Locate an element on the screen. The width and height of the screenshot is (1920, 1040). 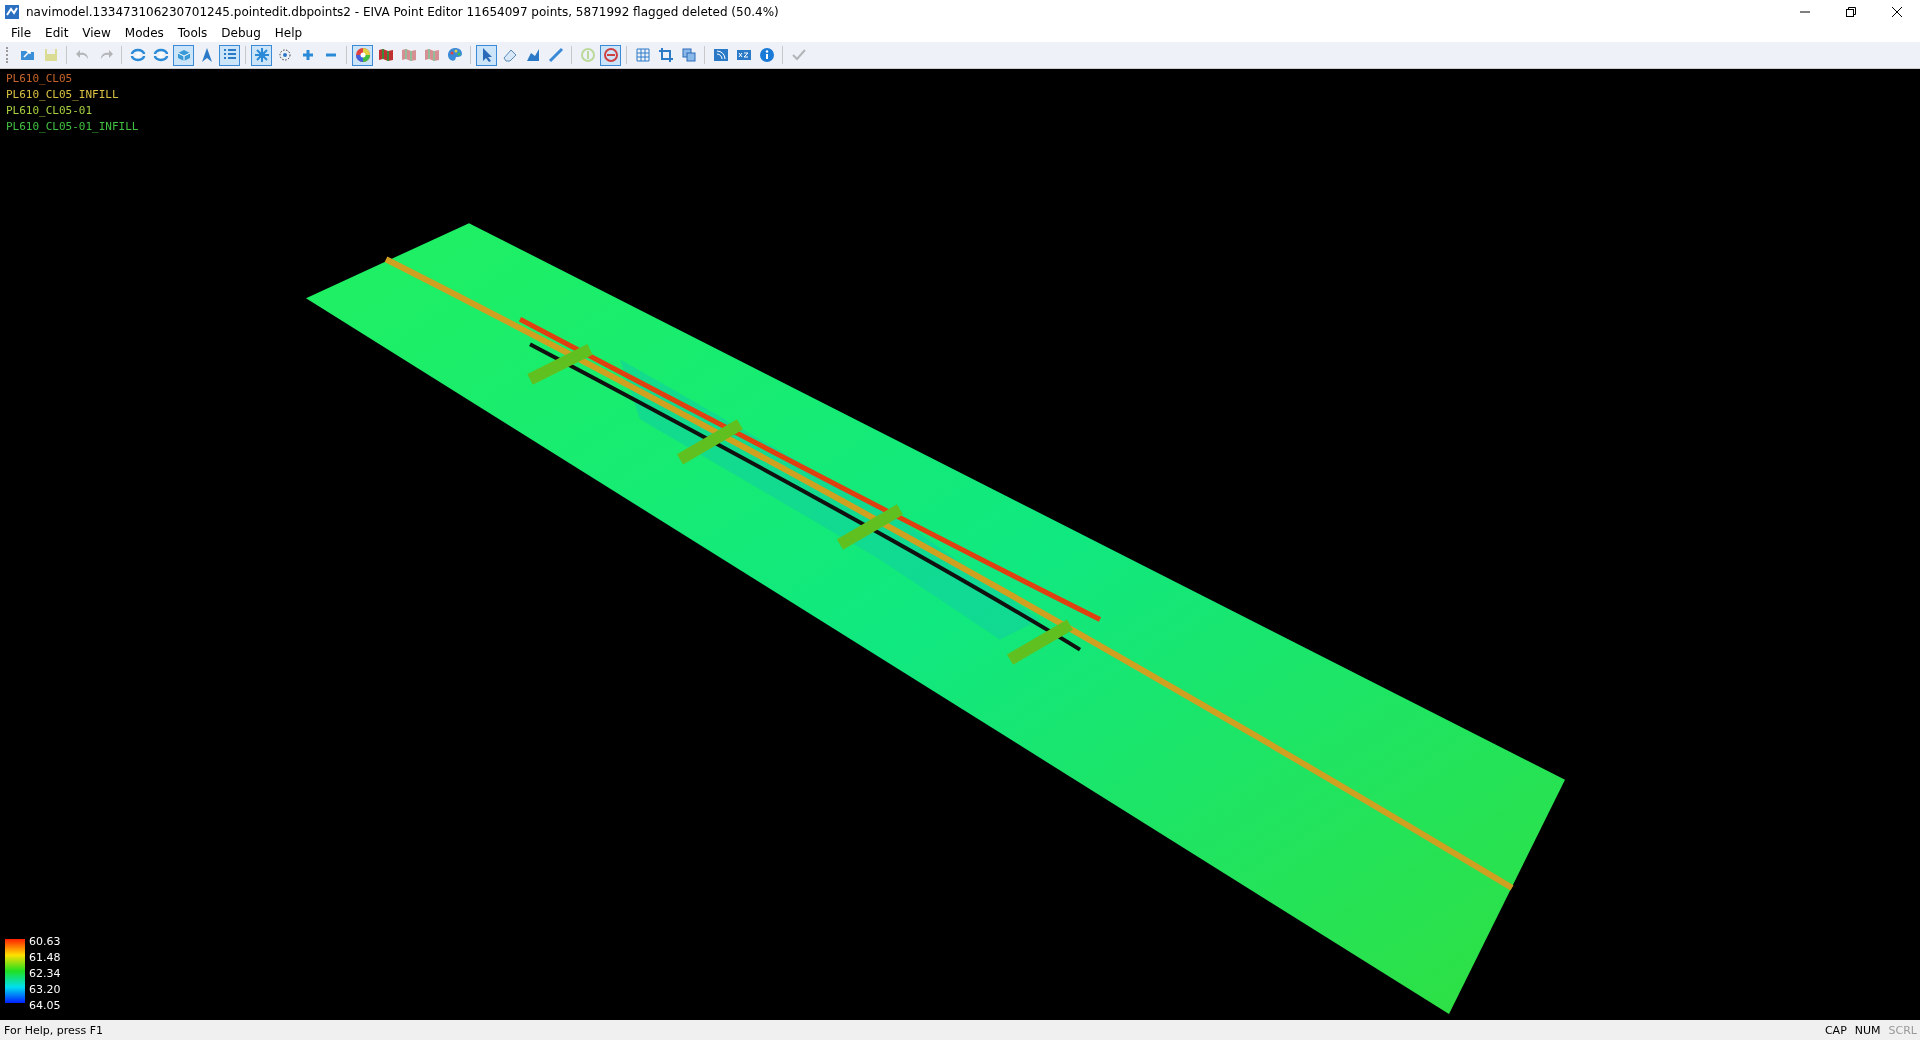
scale-value: 63.20 is located at coordinates (45, 990).